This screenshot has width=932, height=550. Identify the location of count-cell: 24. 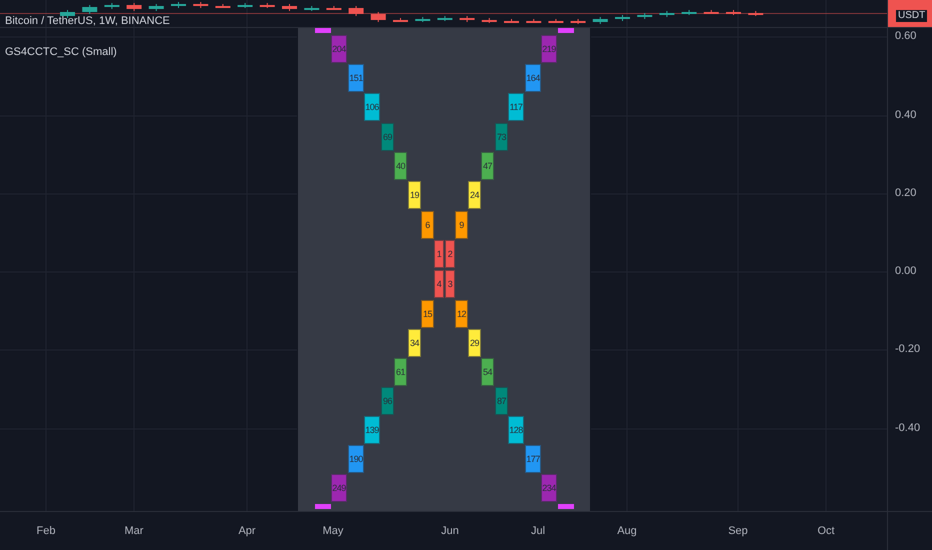
(474, 195).